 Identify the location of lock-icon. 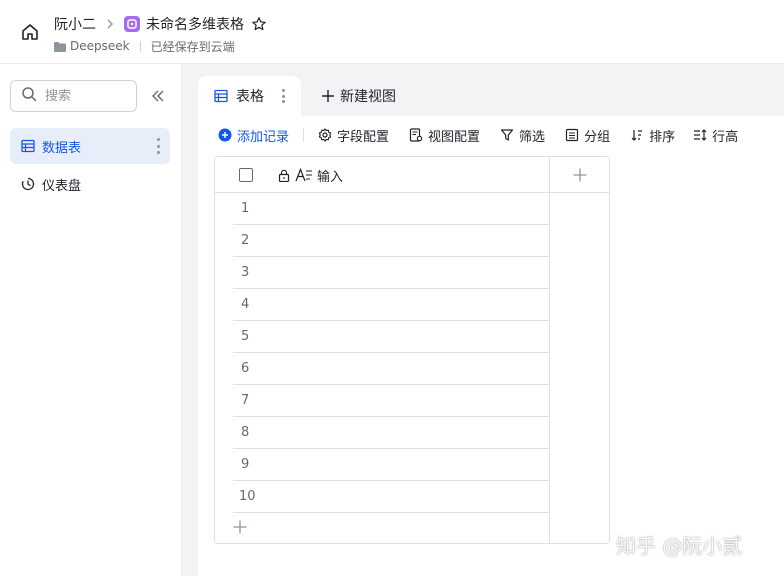
(284, 175).